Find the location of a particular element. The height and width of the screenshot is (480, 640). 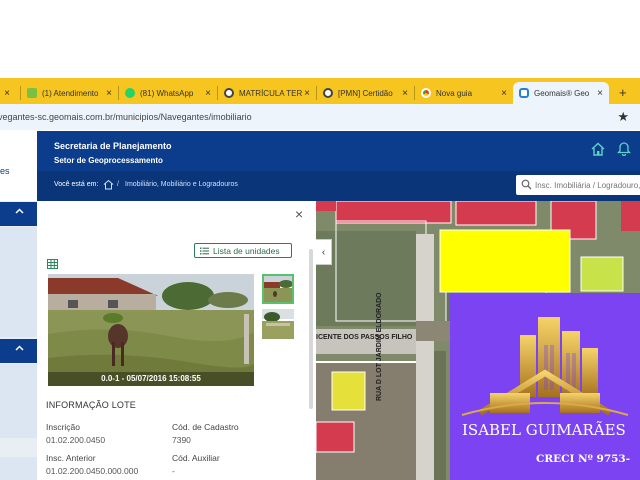

table-icon is located at coordinates (52, 264).